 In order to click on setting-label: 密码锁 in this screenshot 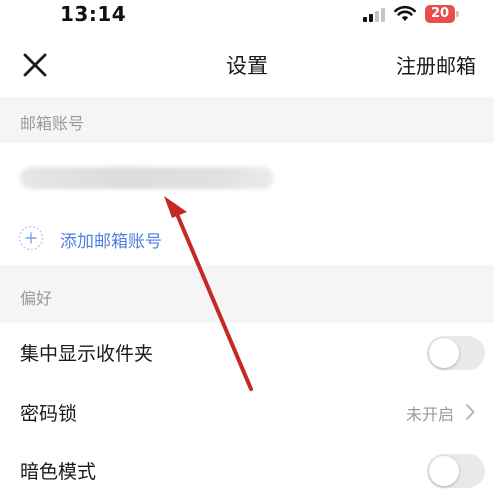, I will do `click(49, 414)`.